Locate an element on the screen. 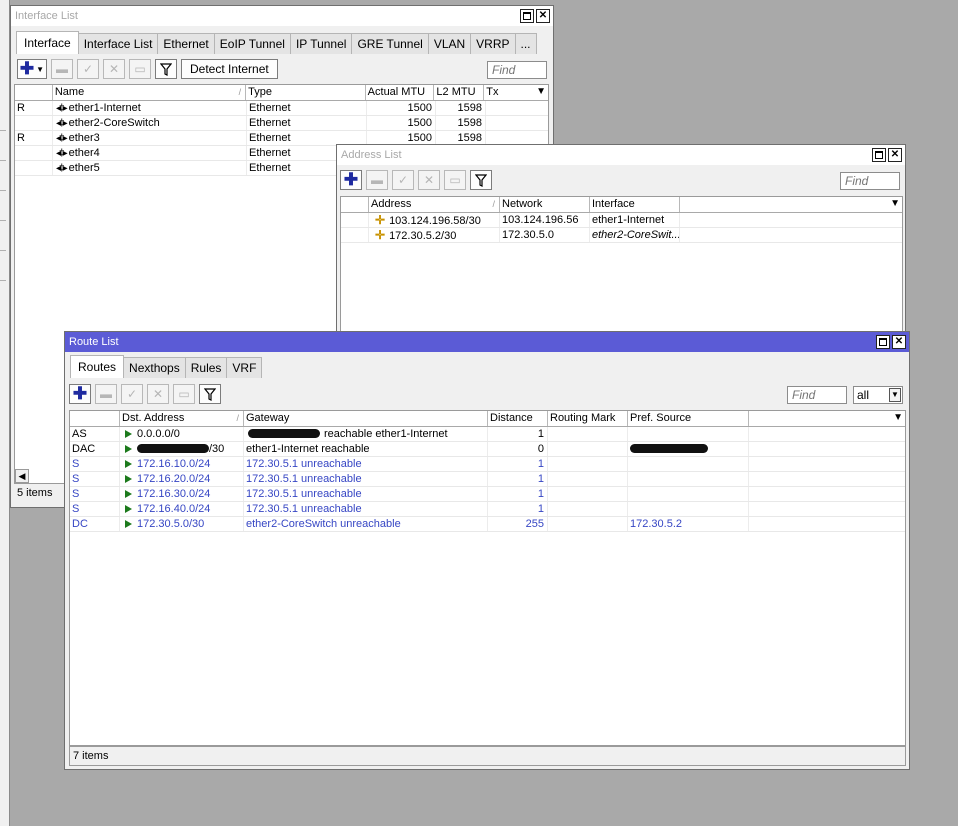 The width and height of the screenshot is (958, 826). column-dst-address: Dst. Address / is located at coordinates (182, 418).